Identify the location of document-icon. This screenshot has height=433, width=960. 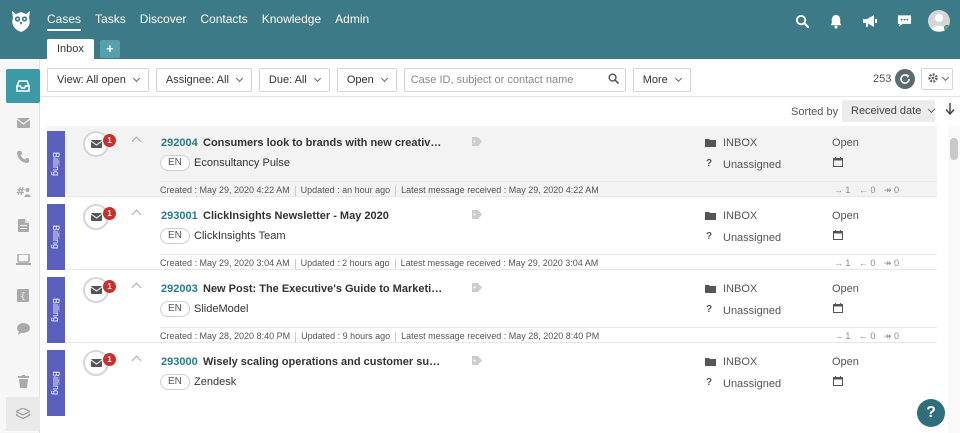
(23, 225).